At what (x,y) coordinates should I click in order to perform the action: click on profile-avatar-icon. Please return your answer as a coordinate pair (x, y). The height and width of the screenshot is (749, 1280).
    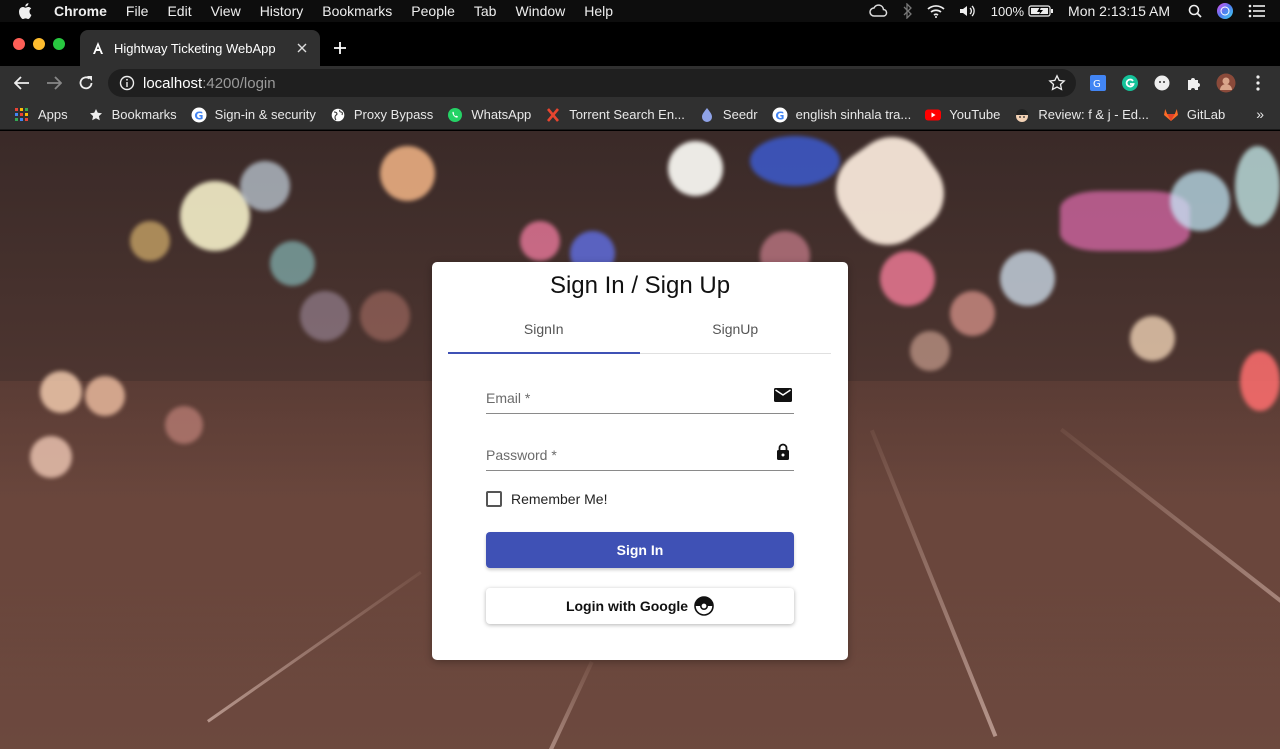
    Looking at the image, I should click on (1226, 83).